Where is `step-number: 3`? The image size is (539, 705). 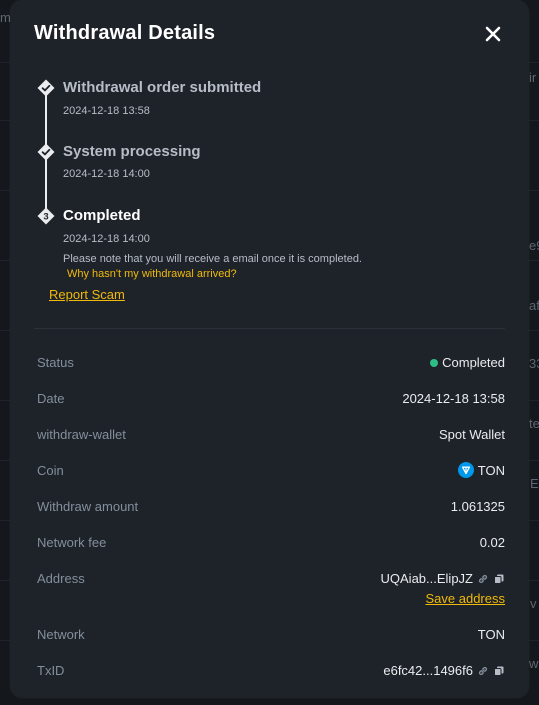
step-number: 3 is located at coordinates (45, 216).